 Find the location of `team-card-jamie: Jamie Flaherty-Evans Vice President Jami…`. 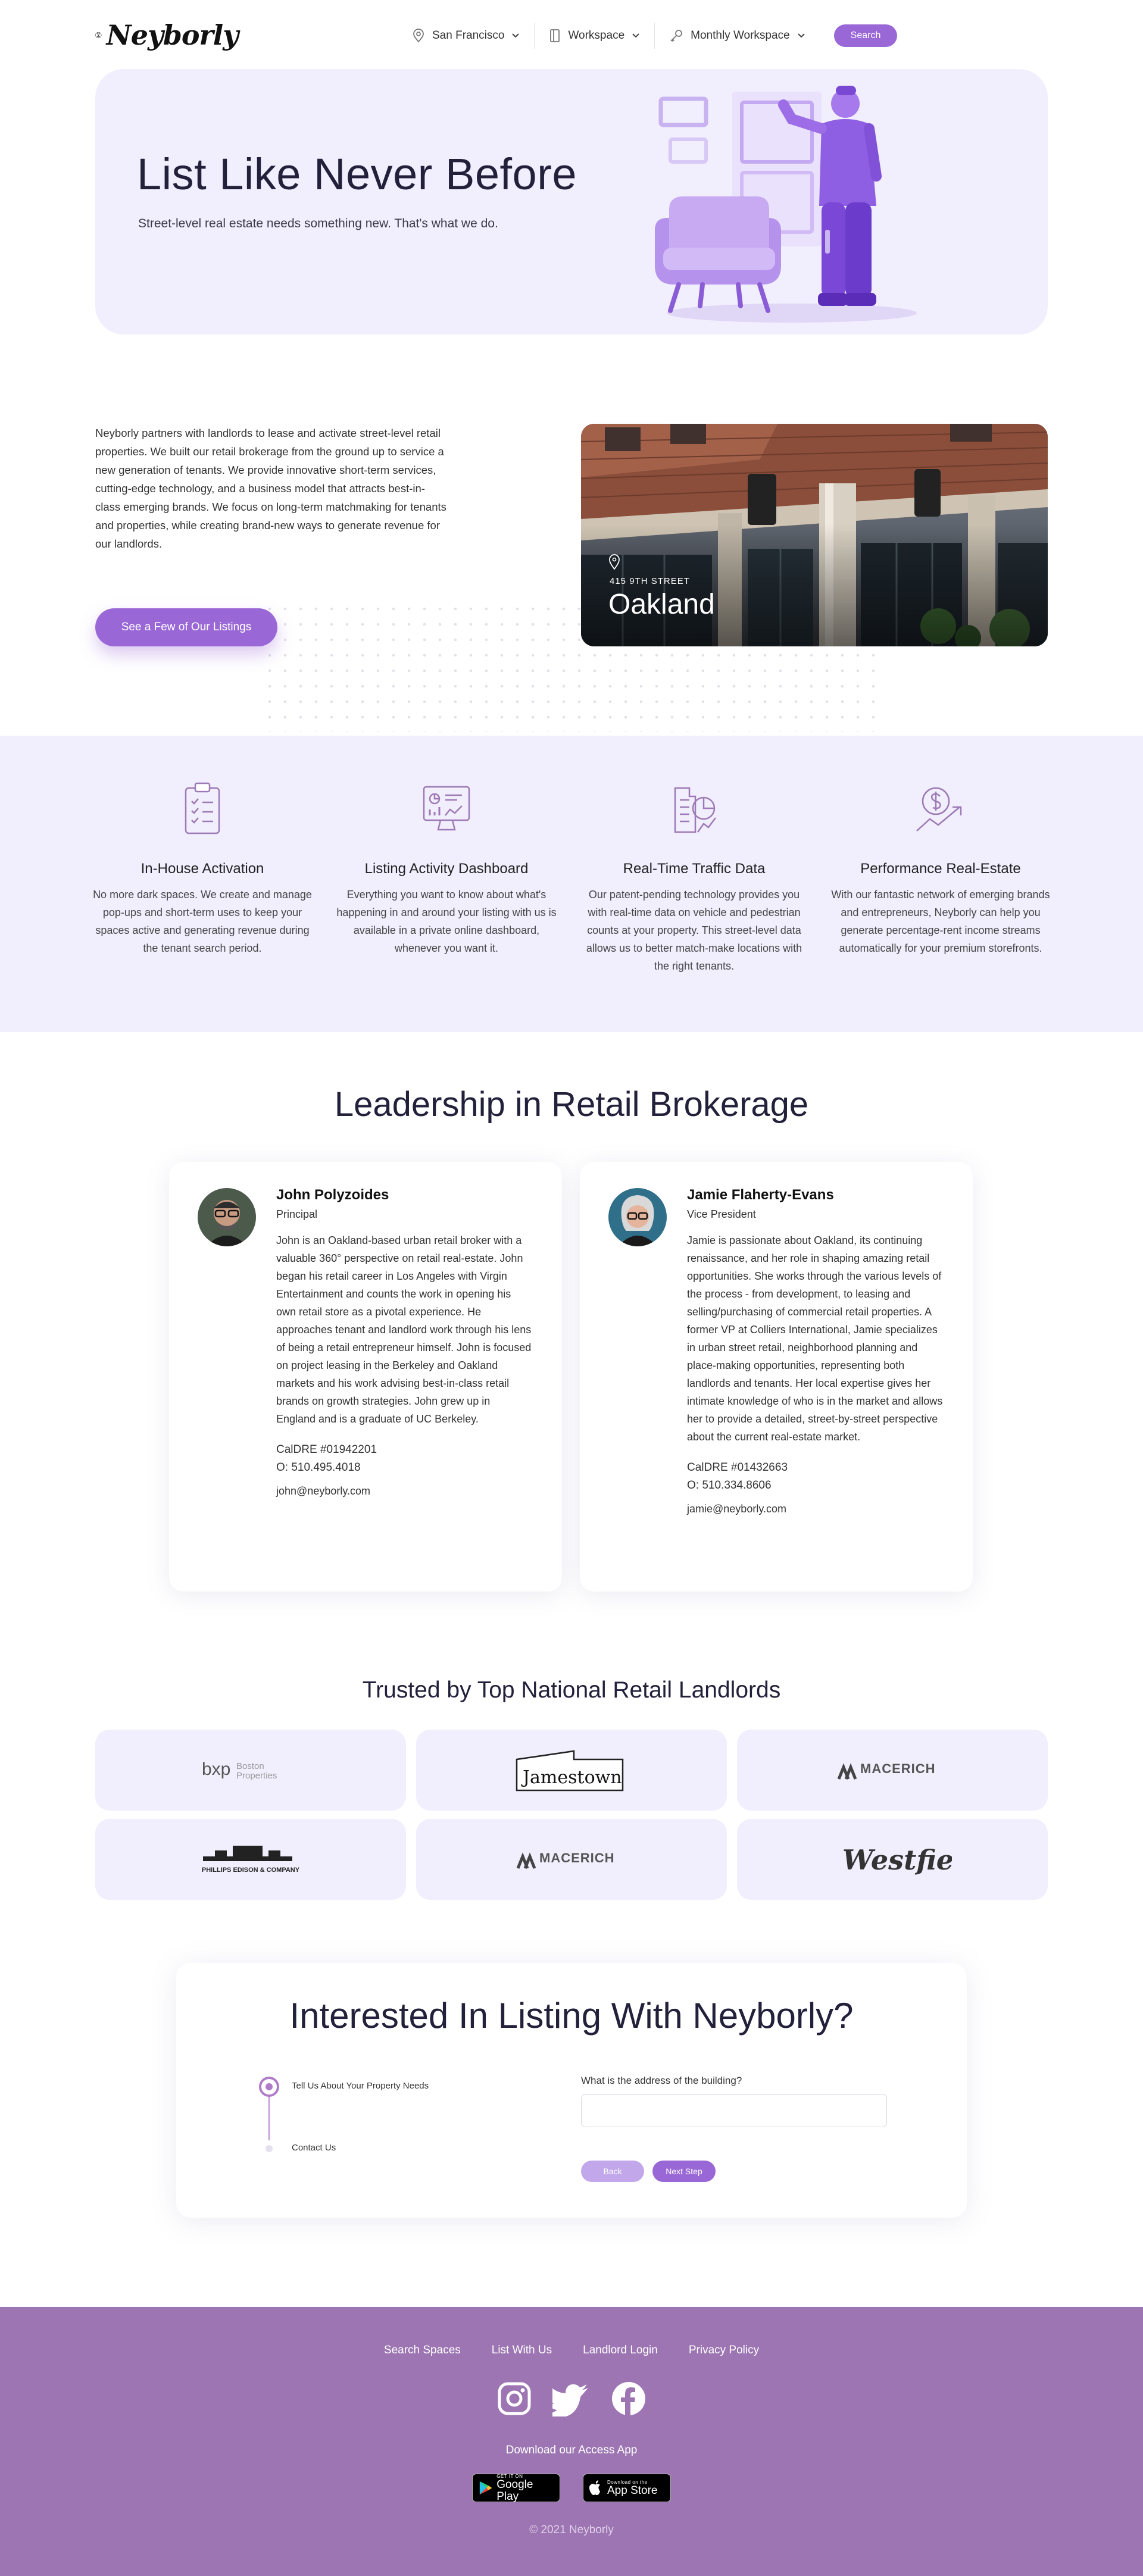

team-card-jamie: Jamie Flaherty-Evans Vice President Jami… is located at coordinates (776, 1377).